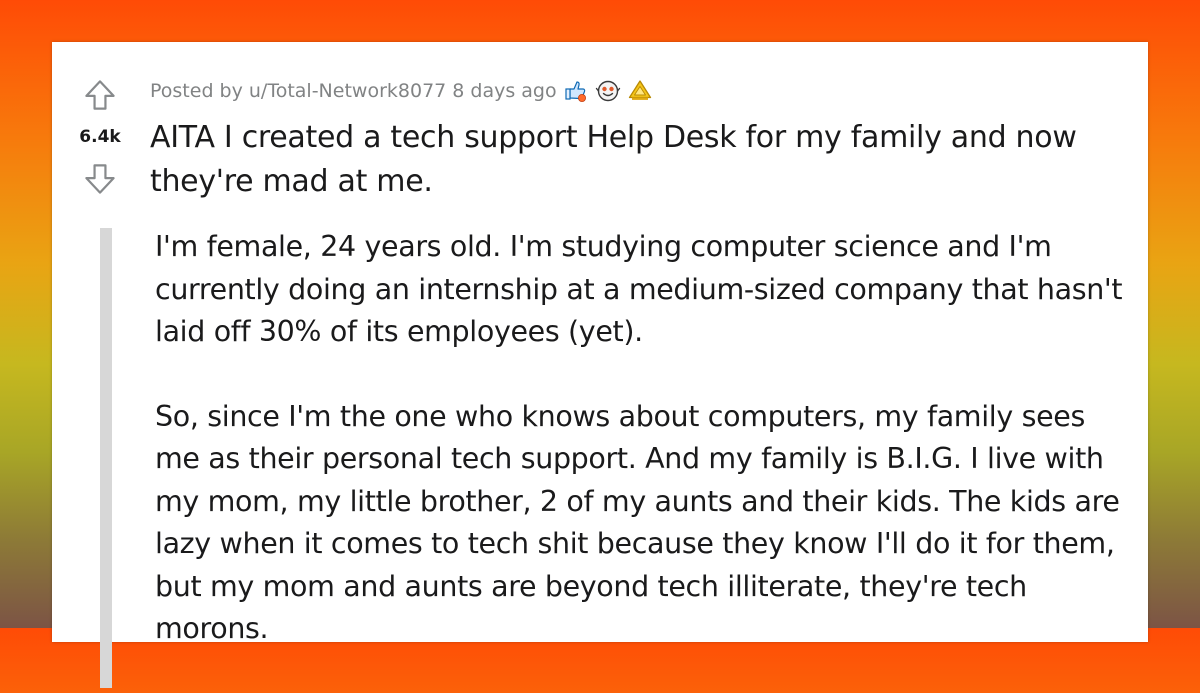  I want to click on post-timestamp: 8 days ago, so click(504, 91).